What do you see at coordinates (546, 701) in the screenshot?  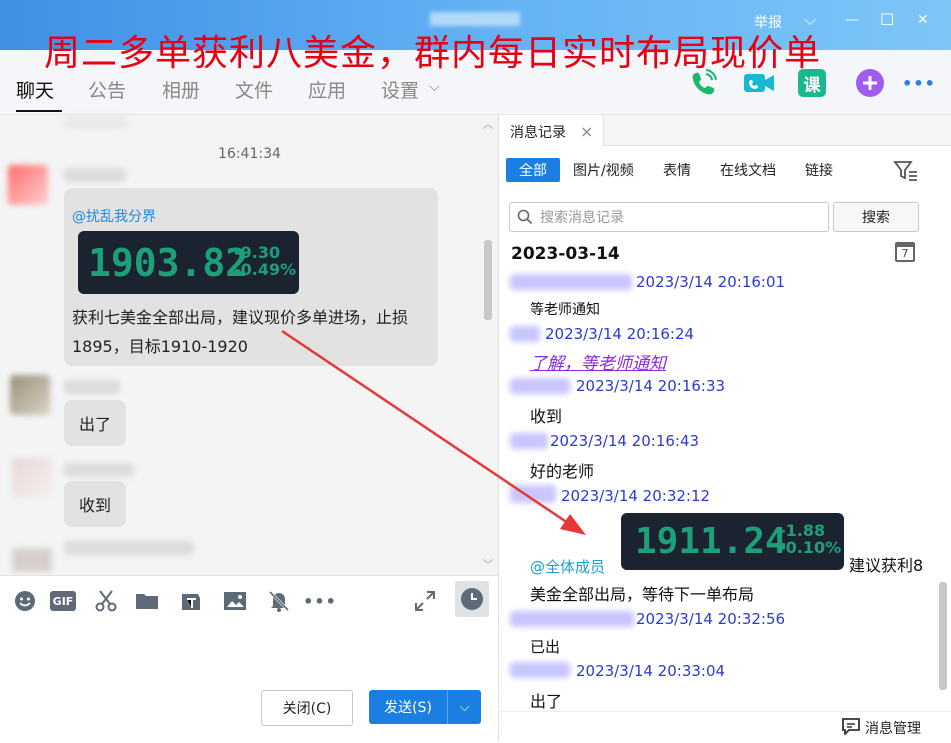 I see `entry-text: 出了` at bounding box center [546, 701].